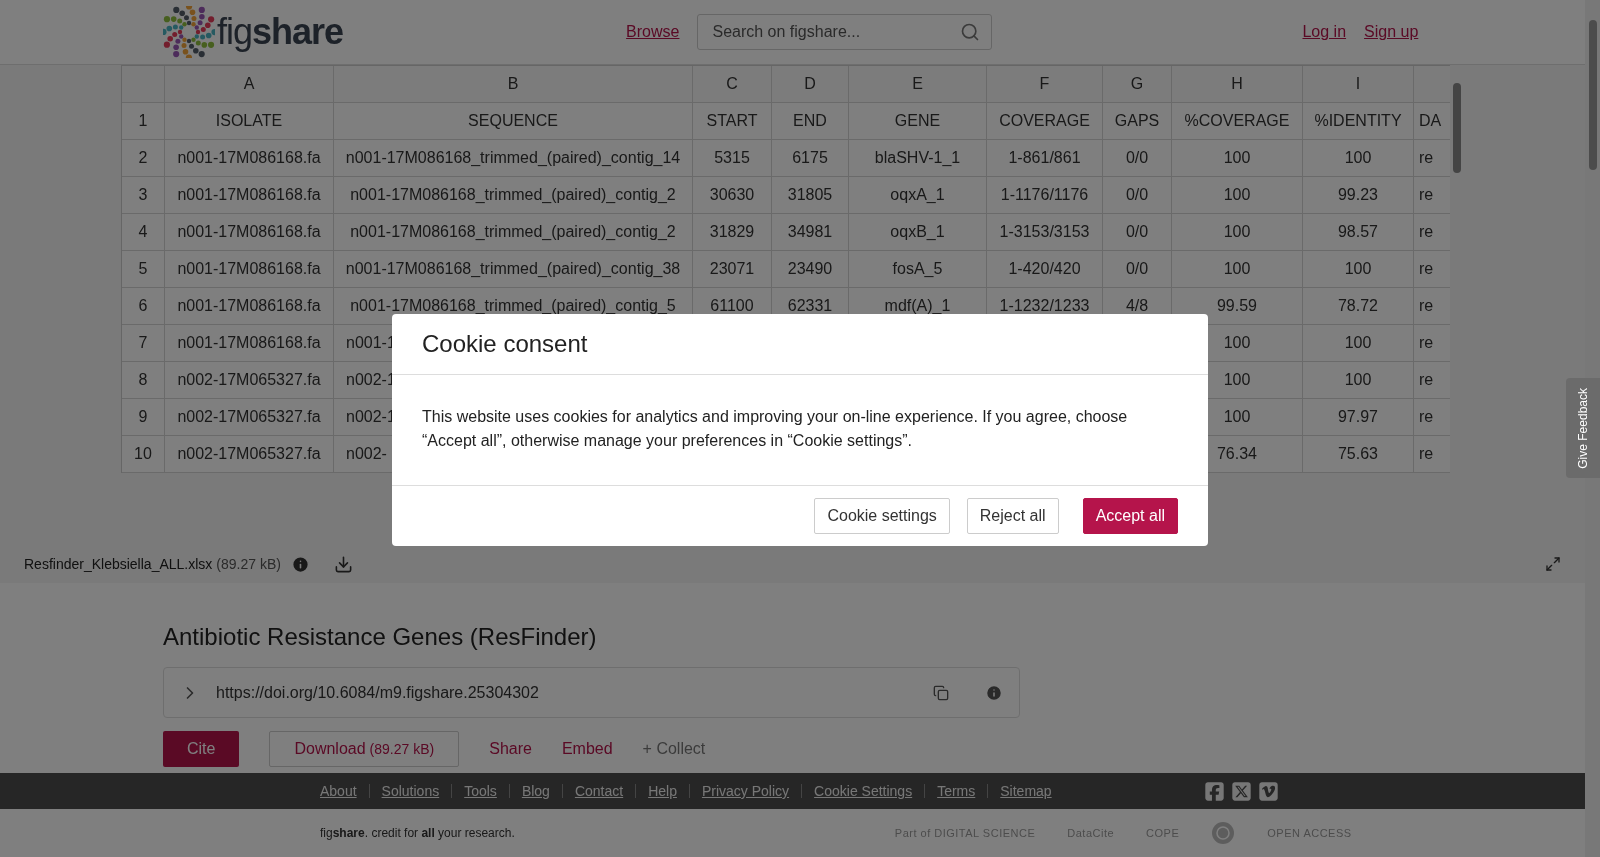  I want to click on table-cell: %IDENTITY, so click(1358, 121).